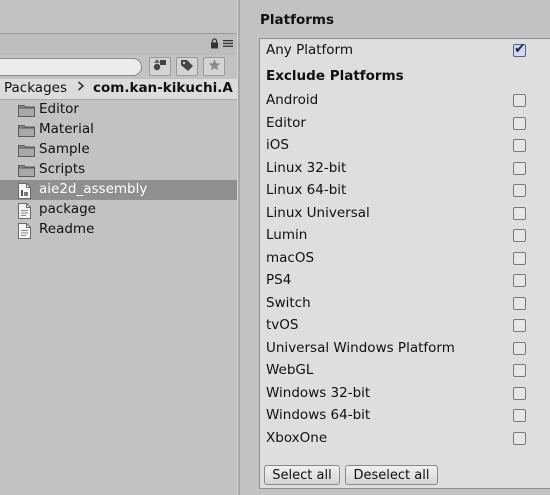  Describe the element at coordinates (279, 280) in the screenshot. I see `platform-label: PS4` at that location.